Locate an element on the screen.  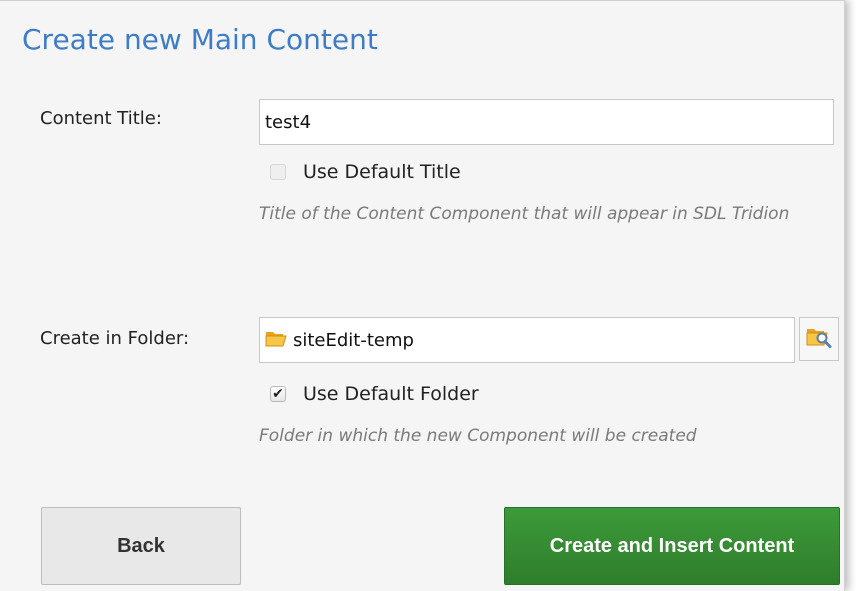
use-default-folder-label: Use Default Folder is located at coordinates (391, 394).